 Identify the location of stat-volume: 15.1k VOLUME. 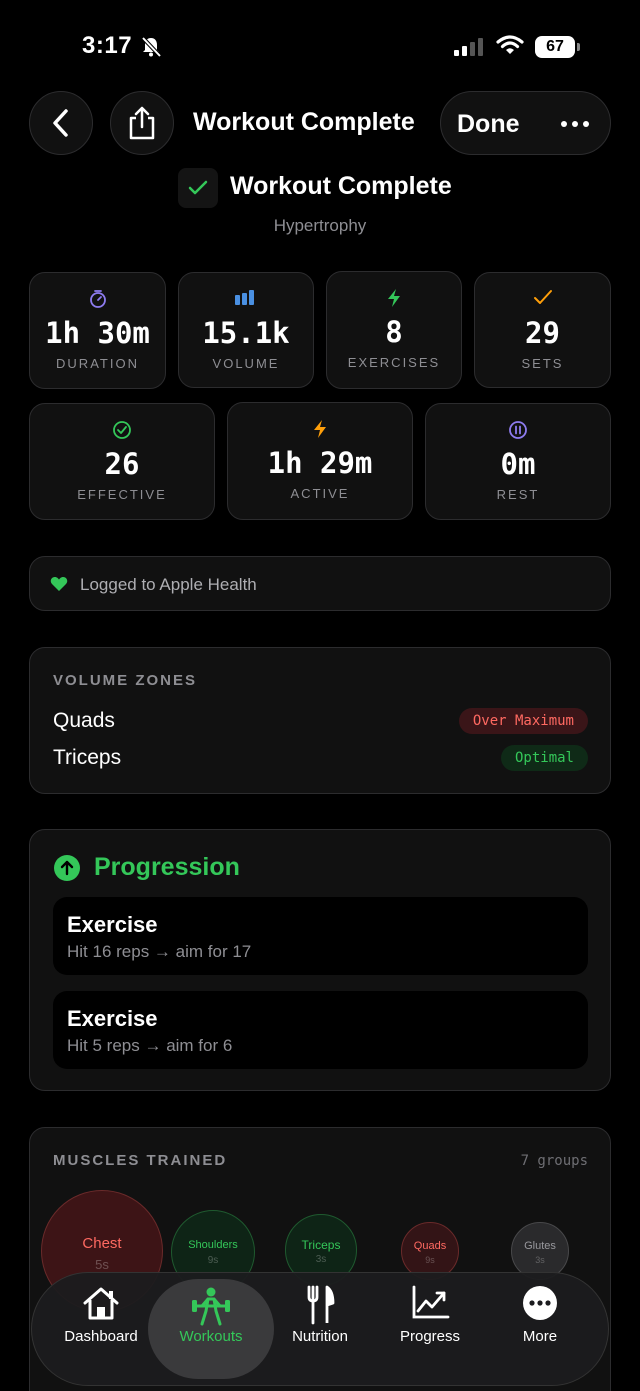
(246, 330).